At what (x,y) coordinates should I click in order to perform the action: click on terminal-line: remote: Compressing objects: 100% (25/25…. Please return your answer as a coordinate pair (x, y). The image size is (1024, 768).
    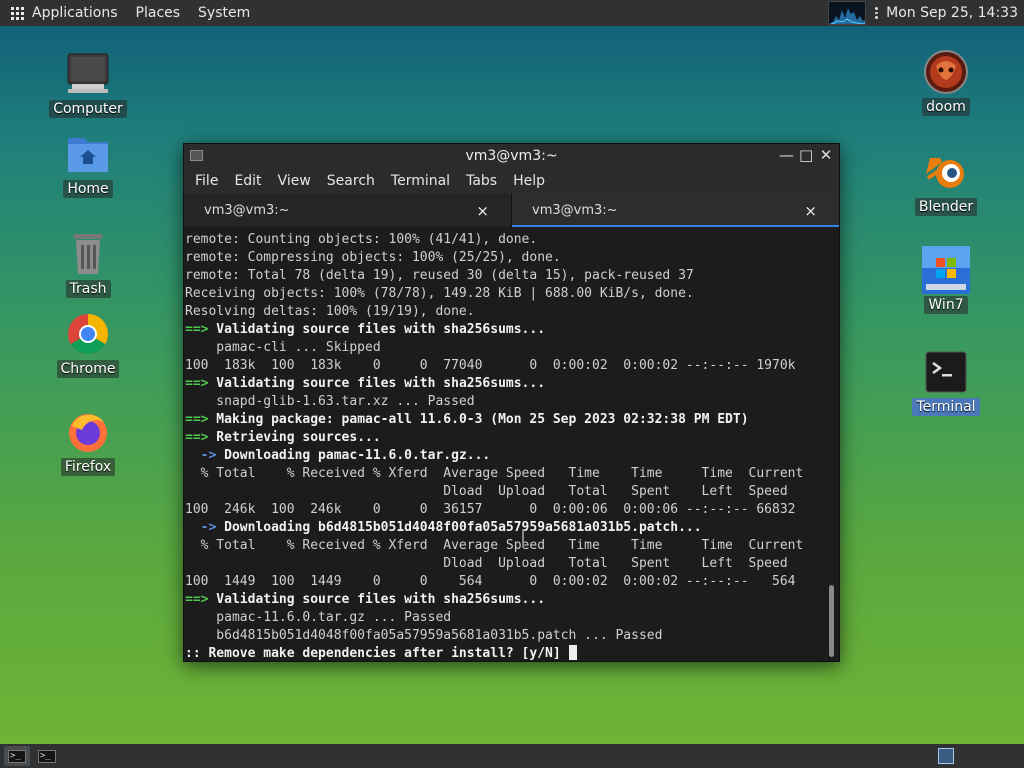
    Looking at the image, I should click on (505, 258).